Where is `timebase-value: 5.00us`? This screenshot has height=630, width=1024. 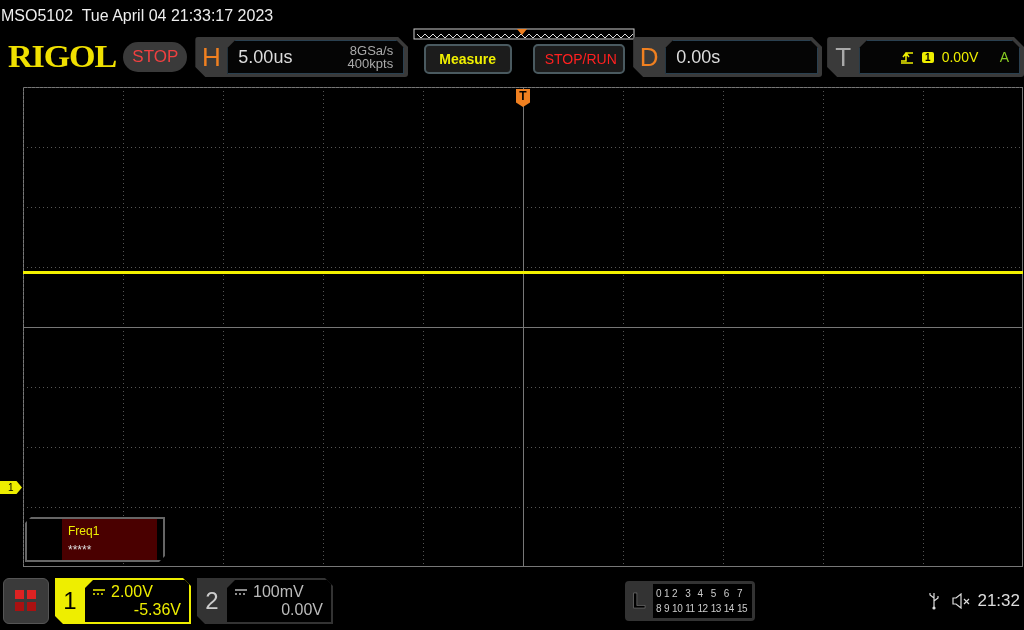 timebase-value: 5.00us is located at coordinates (265, 57).